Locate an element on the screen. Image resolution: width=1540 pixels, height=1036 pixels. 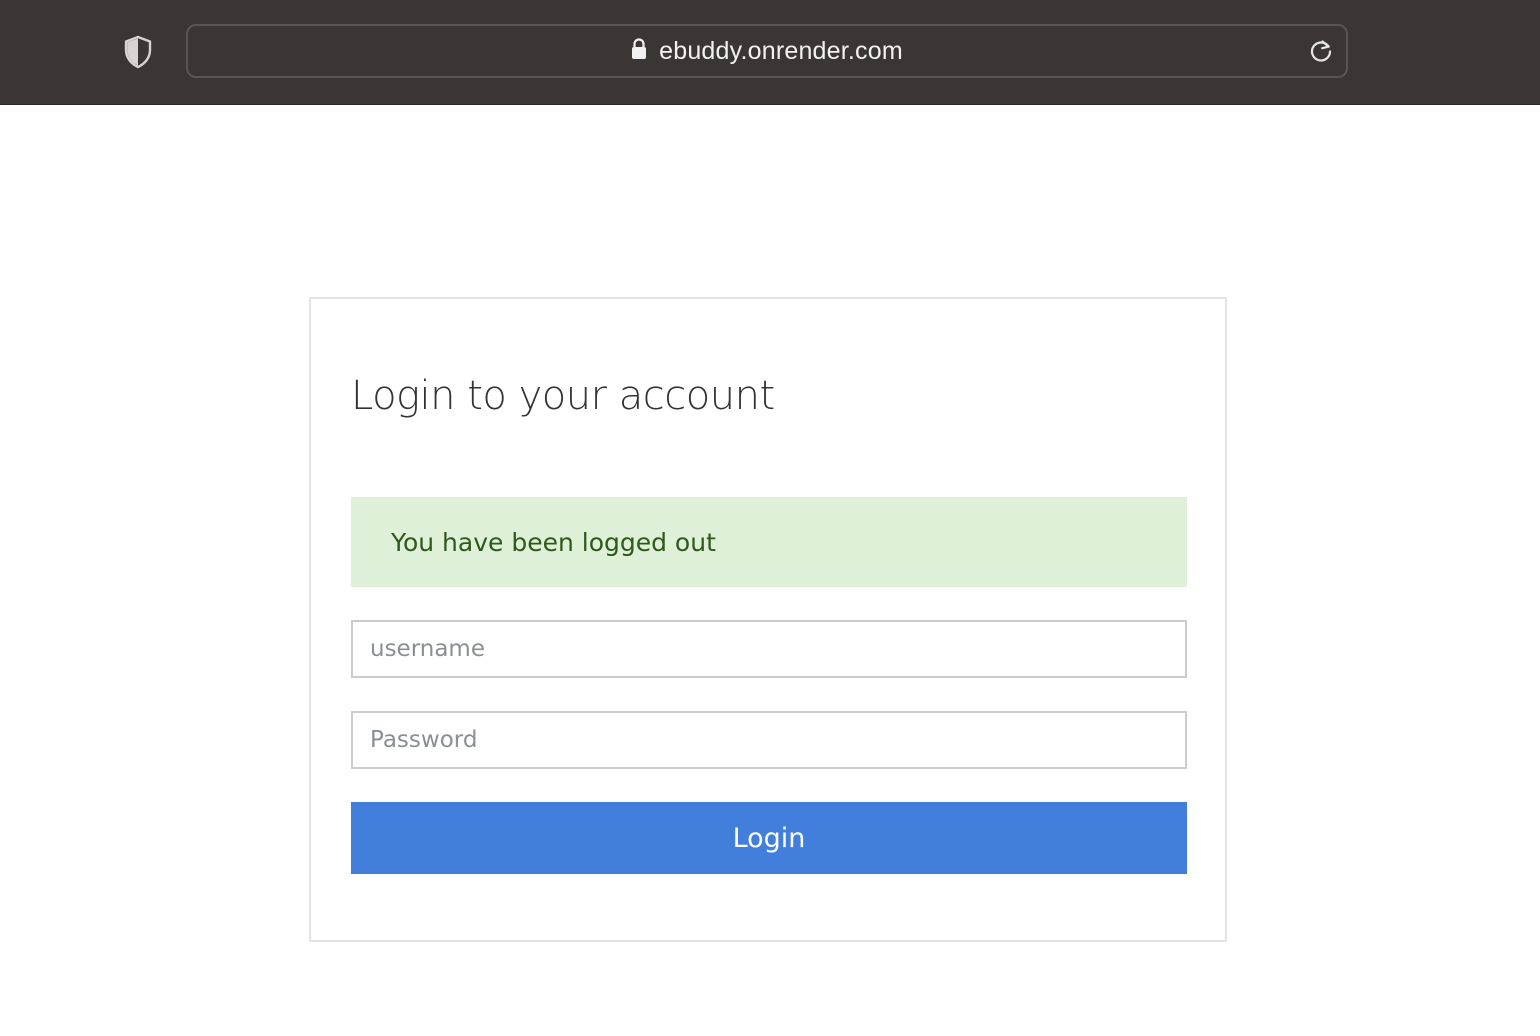
password-input is located at coordinates (769, 740).